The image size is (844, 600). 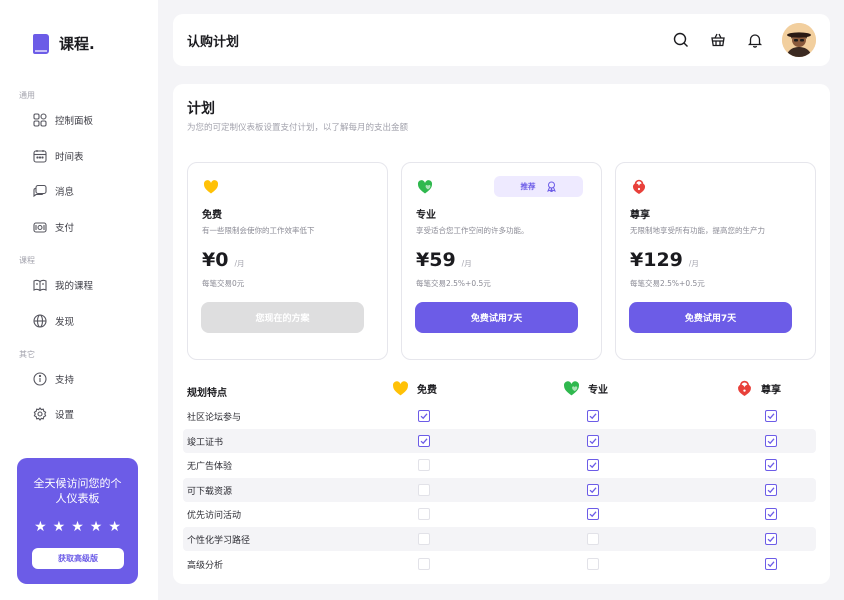 I want to click on feature-label: 优先访问活动, so click(x=214, y=516).